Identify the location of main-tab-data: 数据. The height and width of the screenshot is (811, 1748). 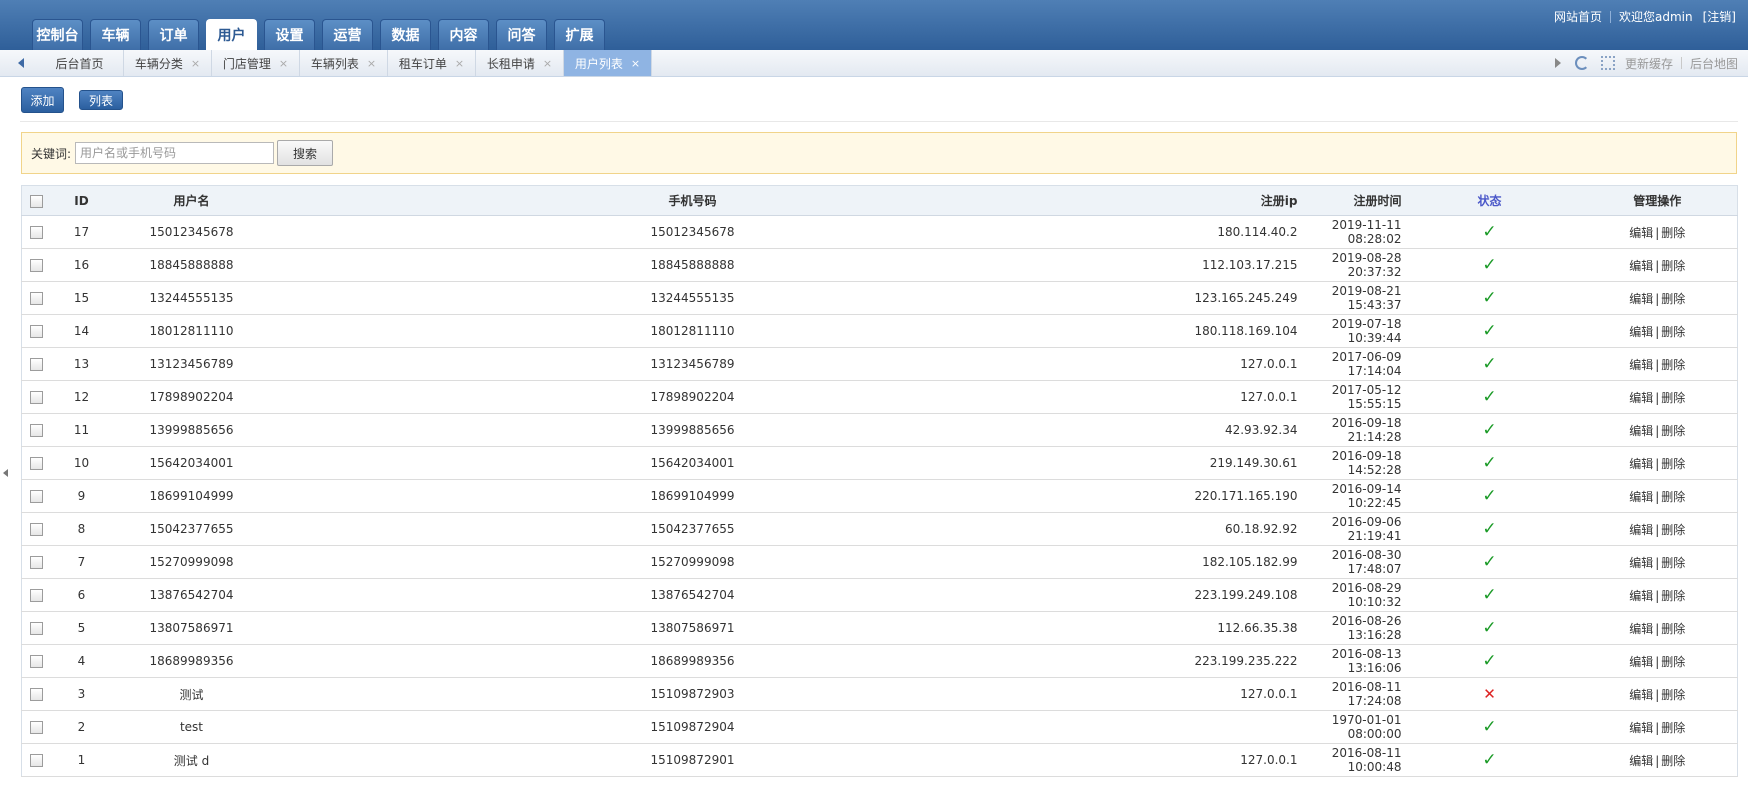
(405, 34).